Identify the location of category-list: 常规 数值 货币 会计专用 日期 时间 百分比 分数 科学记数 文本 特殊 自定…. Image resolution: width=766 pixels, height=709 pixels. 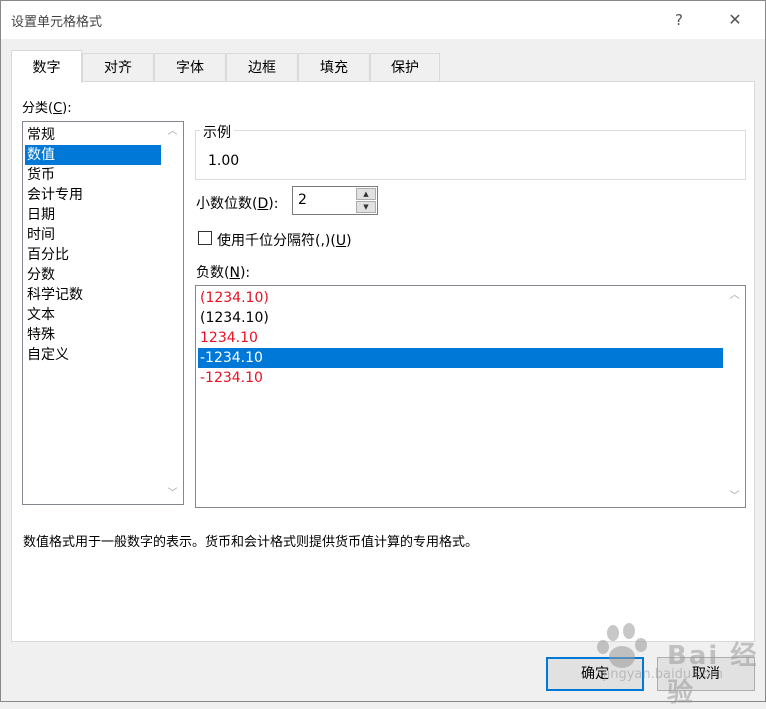
(103, 313).